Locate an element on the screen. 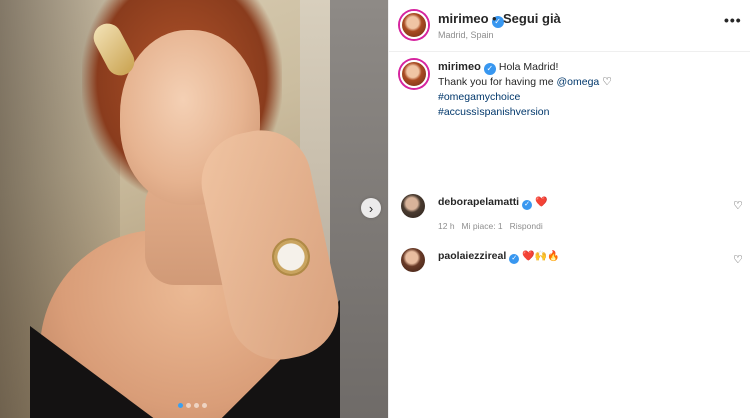  comment-likes-count: Mi piace: 1 is located at coordinates (482, 226).